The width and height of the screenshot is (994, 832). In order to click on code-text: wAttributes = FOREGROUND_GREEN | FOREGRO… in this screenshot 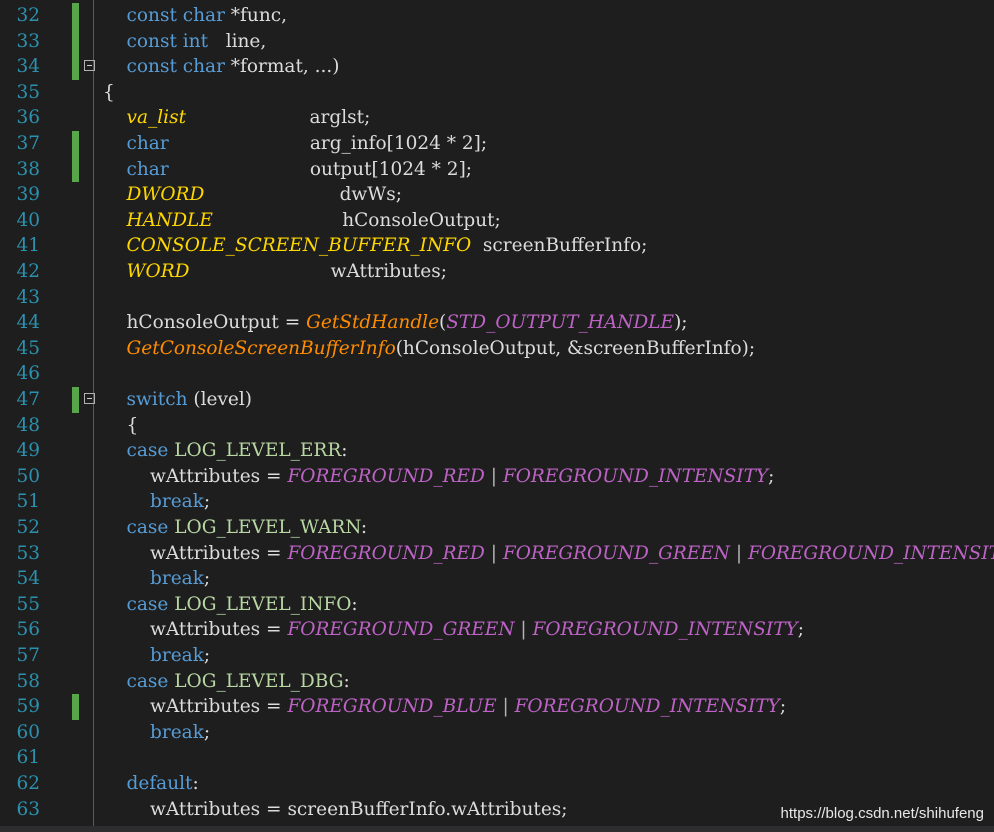, I will do `click(453, 630)`.